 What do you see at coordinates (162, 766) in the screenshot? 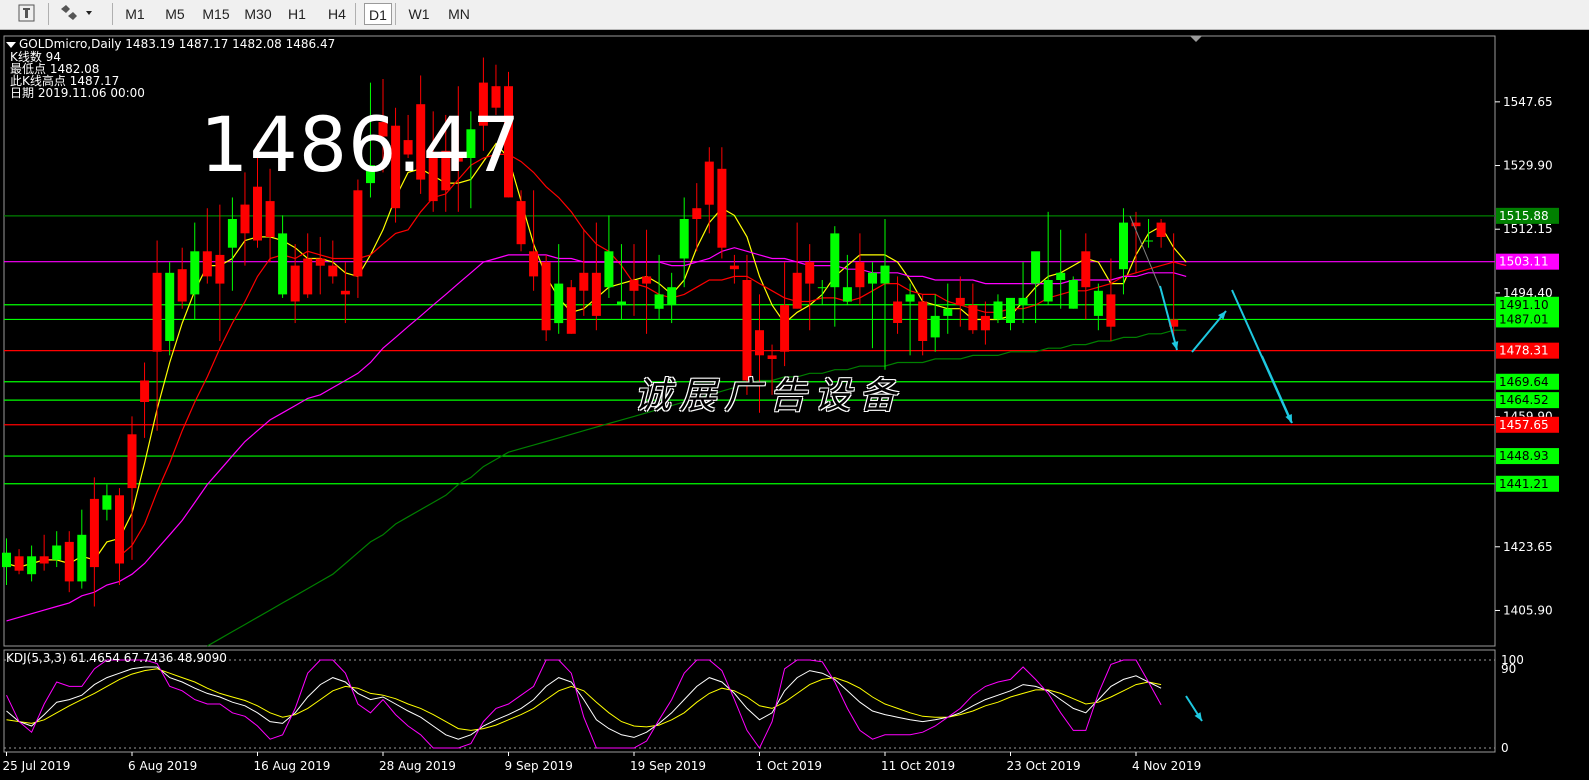
I see `date-axis-label: 6 Aug 2019` at bounding box center [162, 766].